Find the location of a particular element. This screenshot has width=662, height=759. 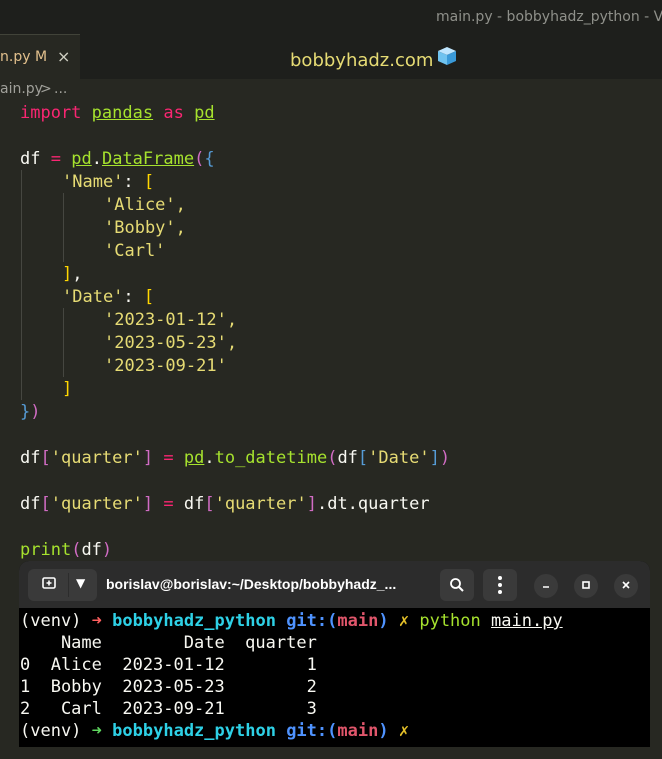

code-line-14: }) is located at coordinates (30, 412).